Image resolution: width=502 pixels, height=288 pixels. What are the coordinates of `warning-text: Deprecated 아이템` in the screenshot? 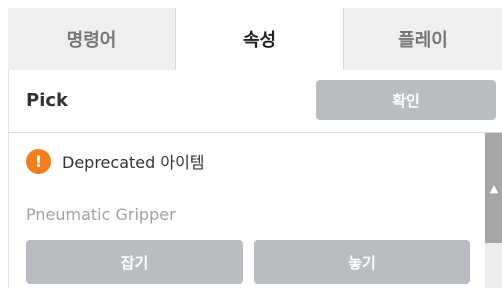 It's located at (133, 162).